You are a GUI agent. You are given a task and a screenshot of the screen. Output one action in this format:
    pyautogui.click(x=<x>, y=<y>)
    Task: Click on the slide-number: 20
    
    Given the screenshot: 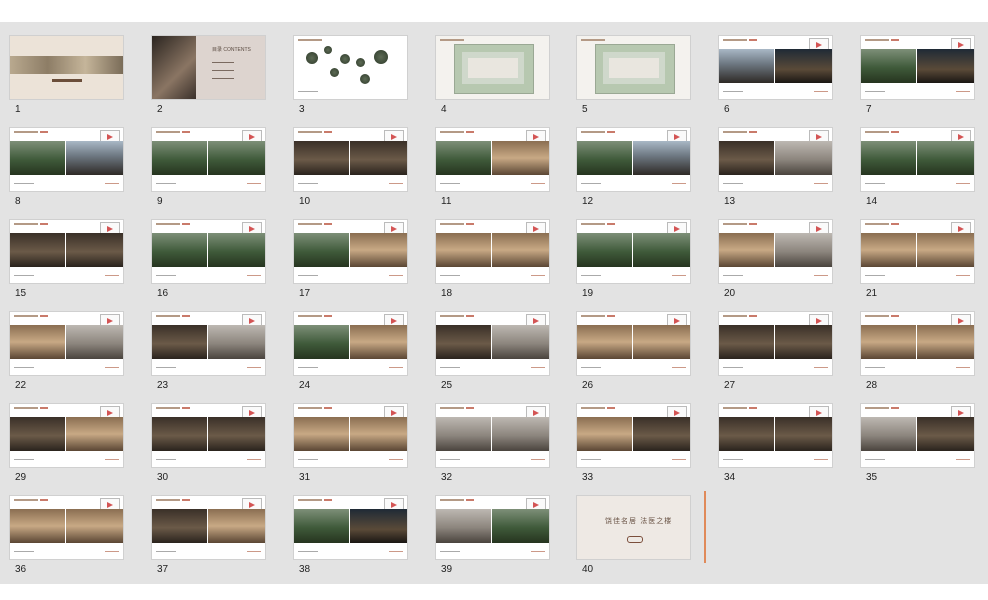 What is the action you would take?
    pyautogui.click(x=730, y=293)
    